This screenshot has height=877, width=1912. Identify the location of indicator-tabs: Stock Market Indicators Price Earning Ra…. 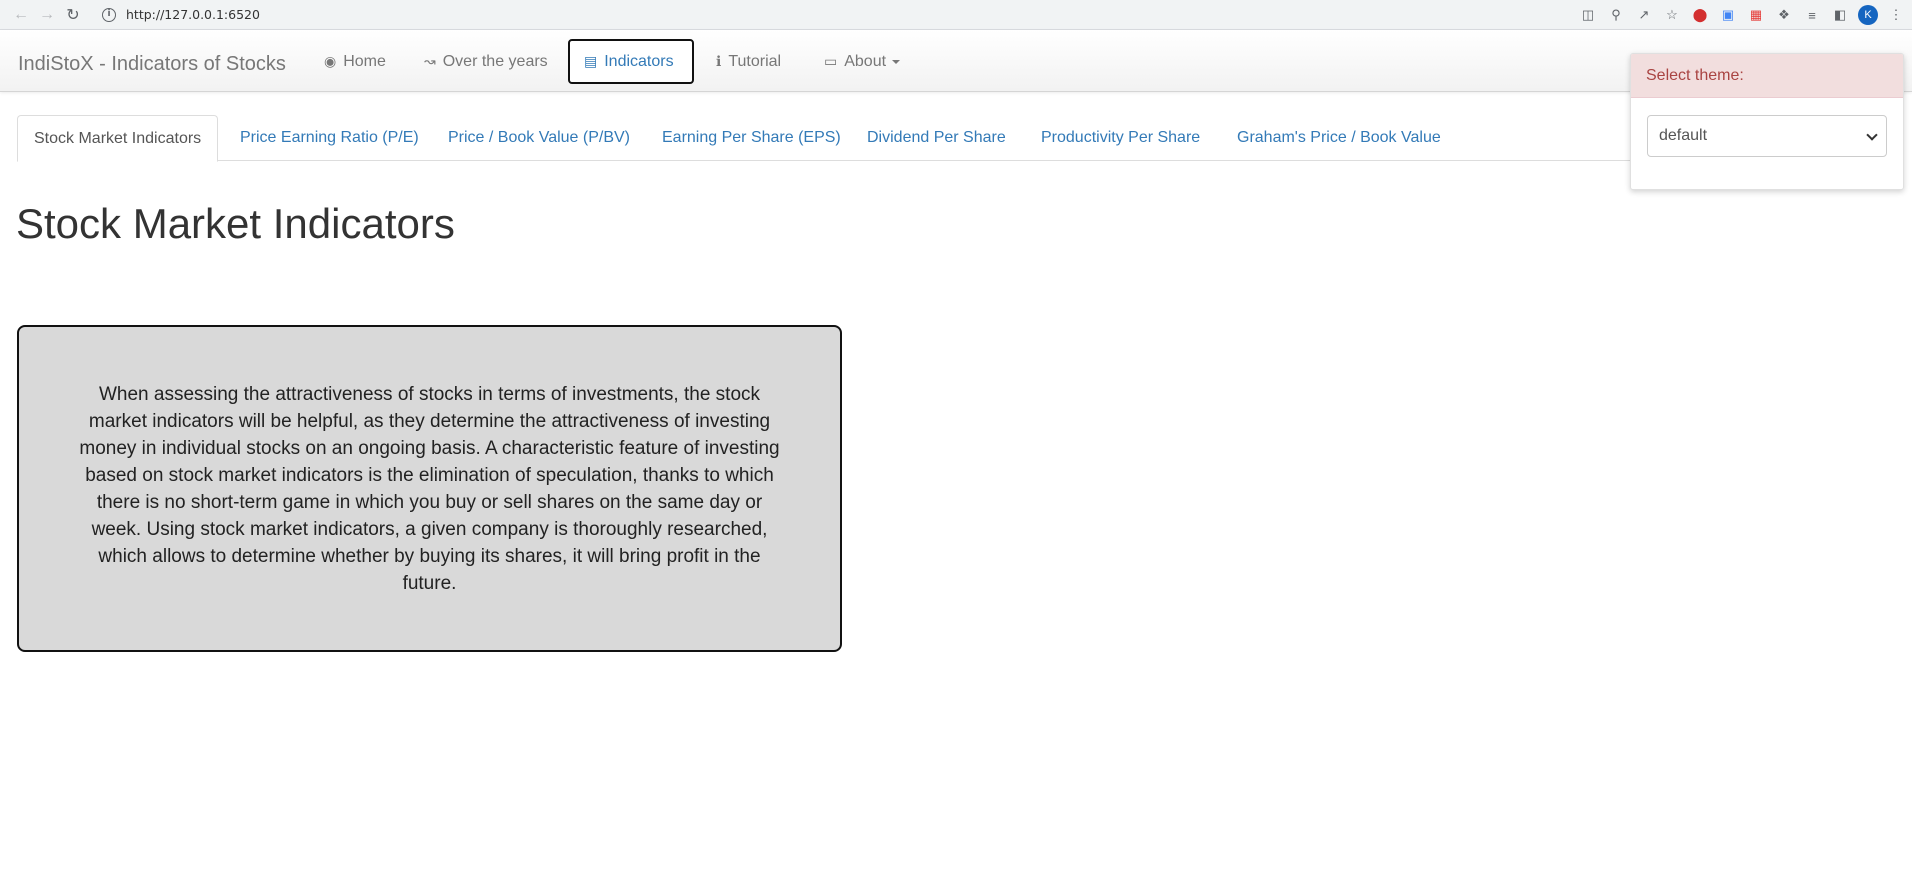
(827, 138).